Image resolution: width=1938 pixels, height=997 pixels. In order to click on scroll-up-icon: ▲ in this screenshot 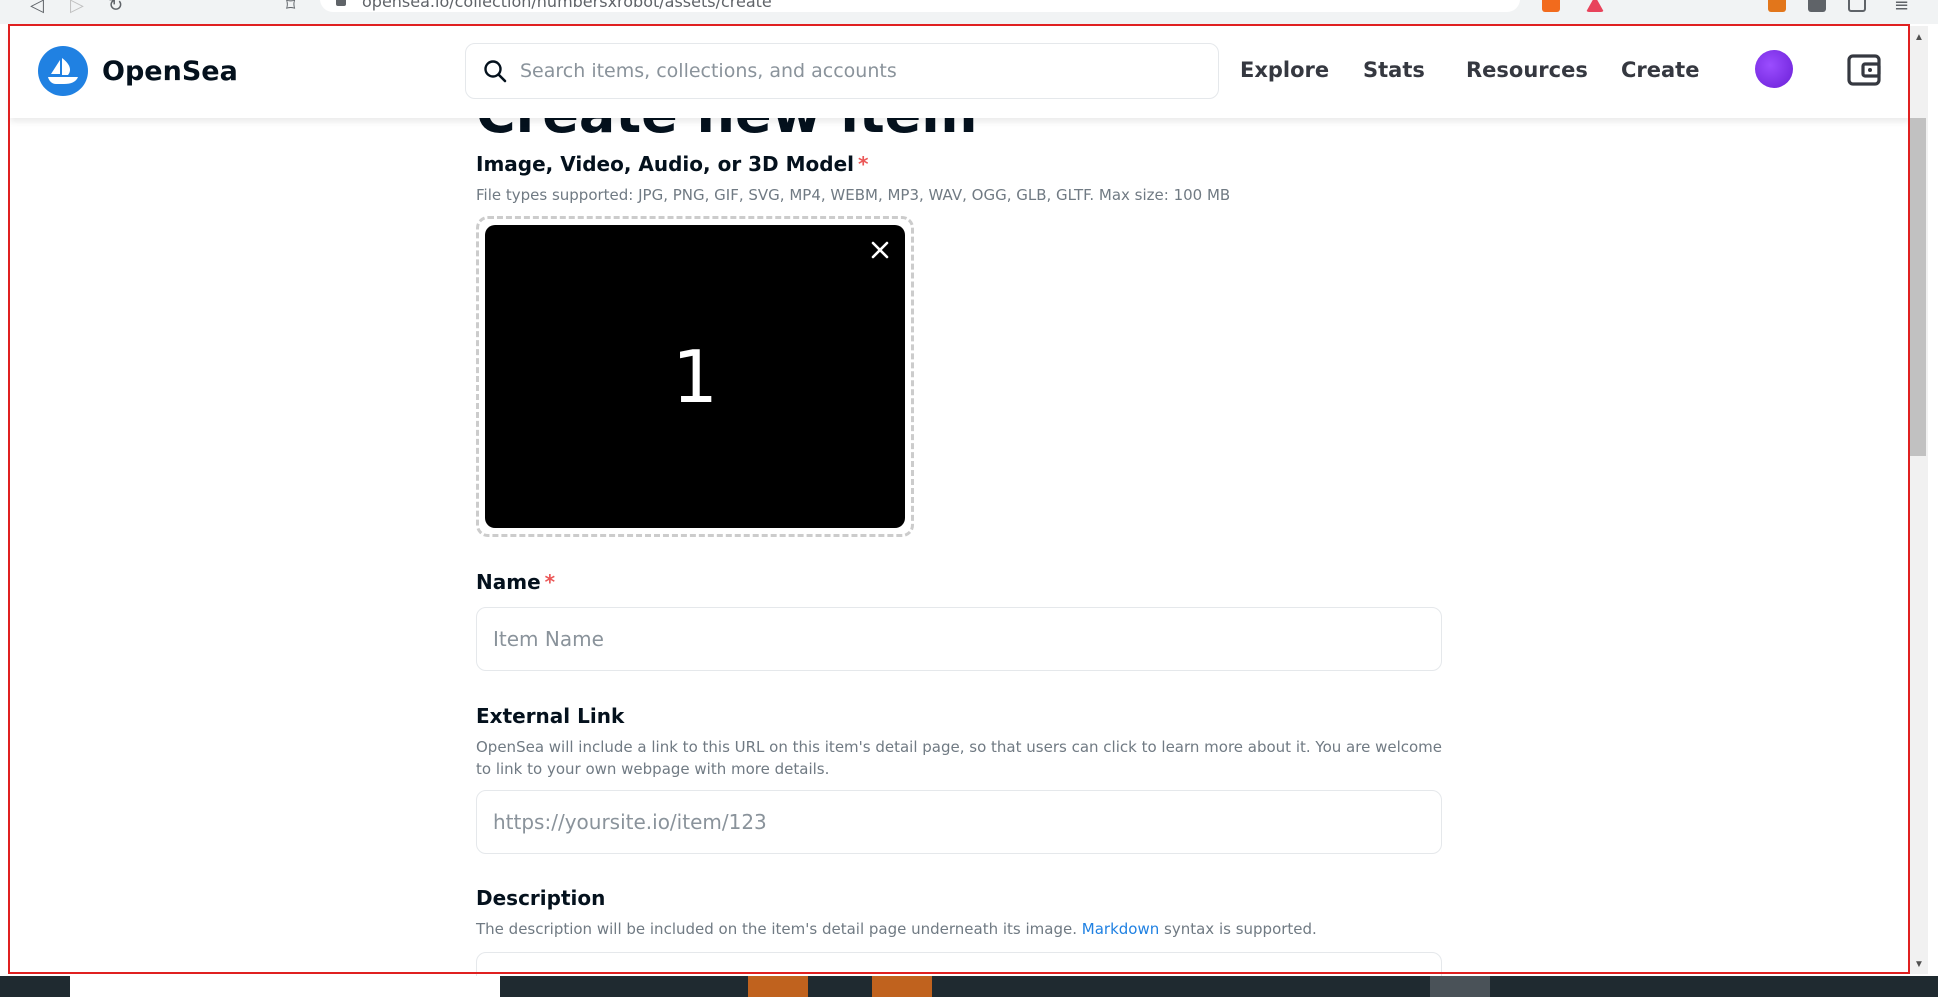, I will do `click(1919, 37)`.